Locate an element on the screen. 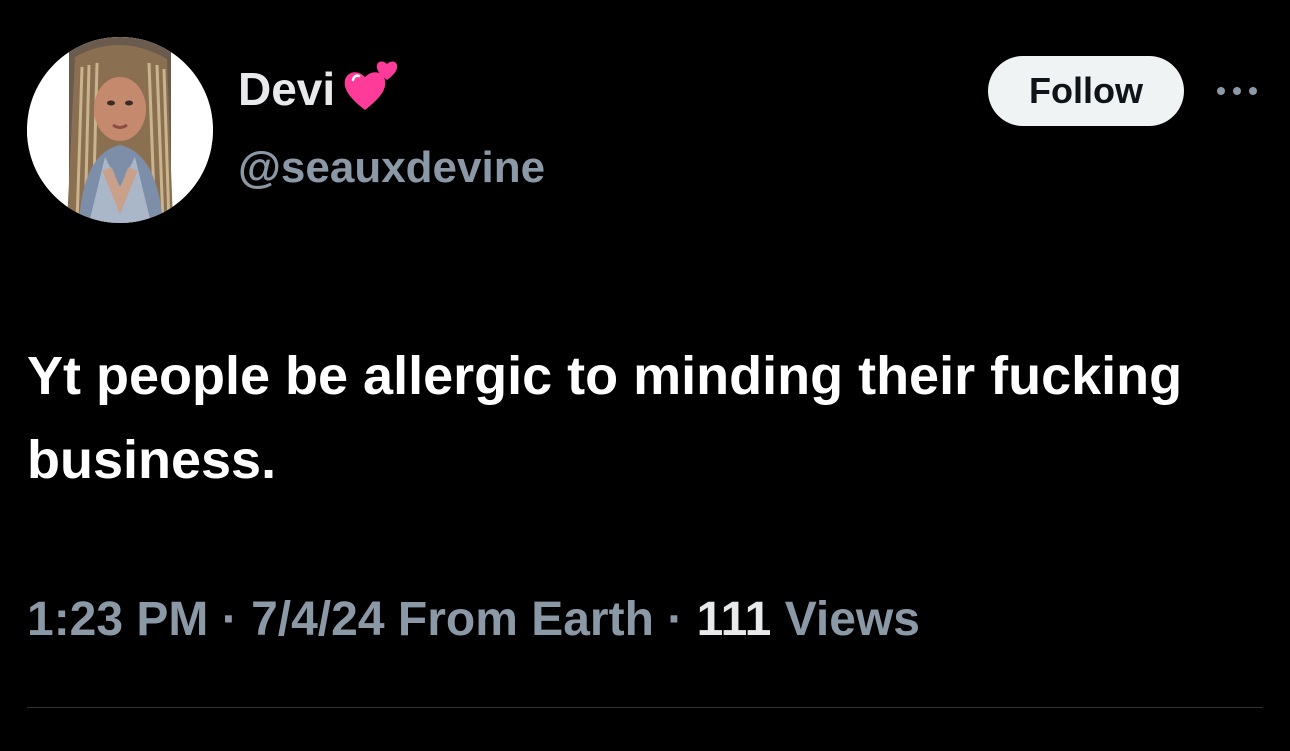  follow-button: Follow is located at coordinates (1086, 91).